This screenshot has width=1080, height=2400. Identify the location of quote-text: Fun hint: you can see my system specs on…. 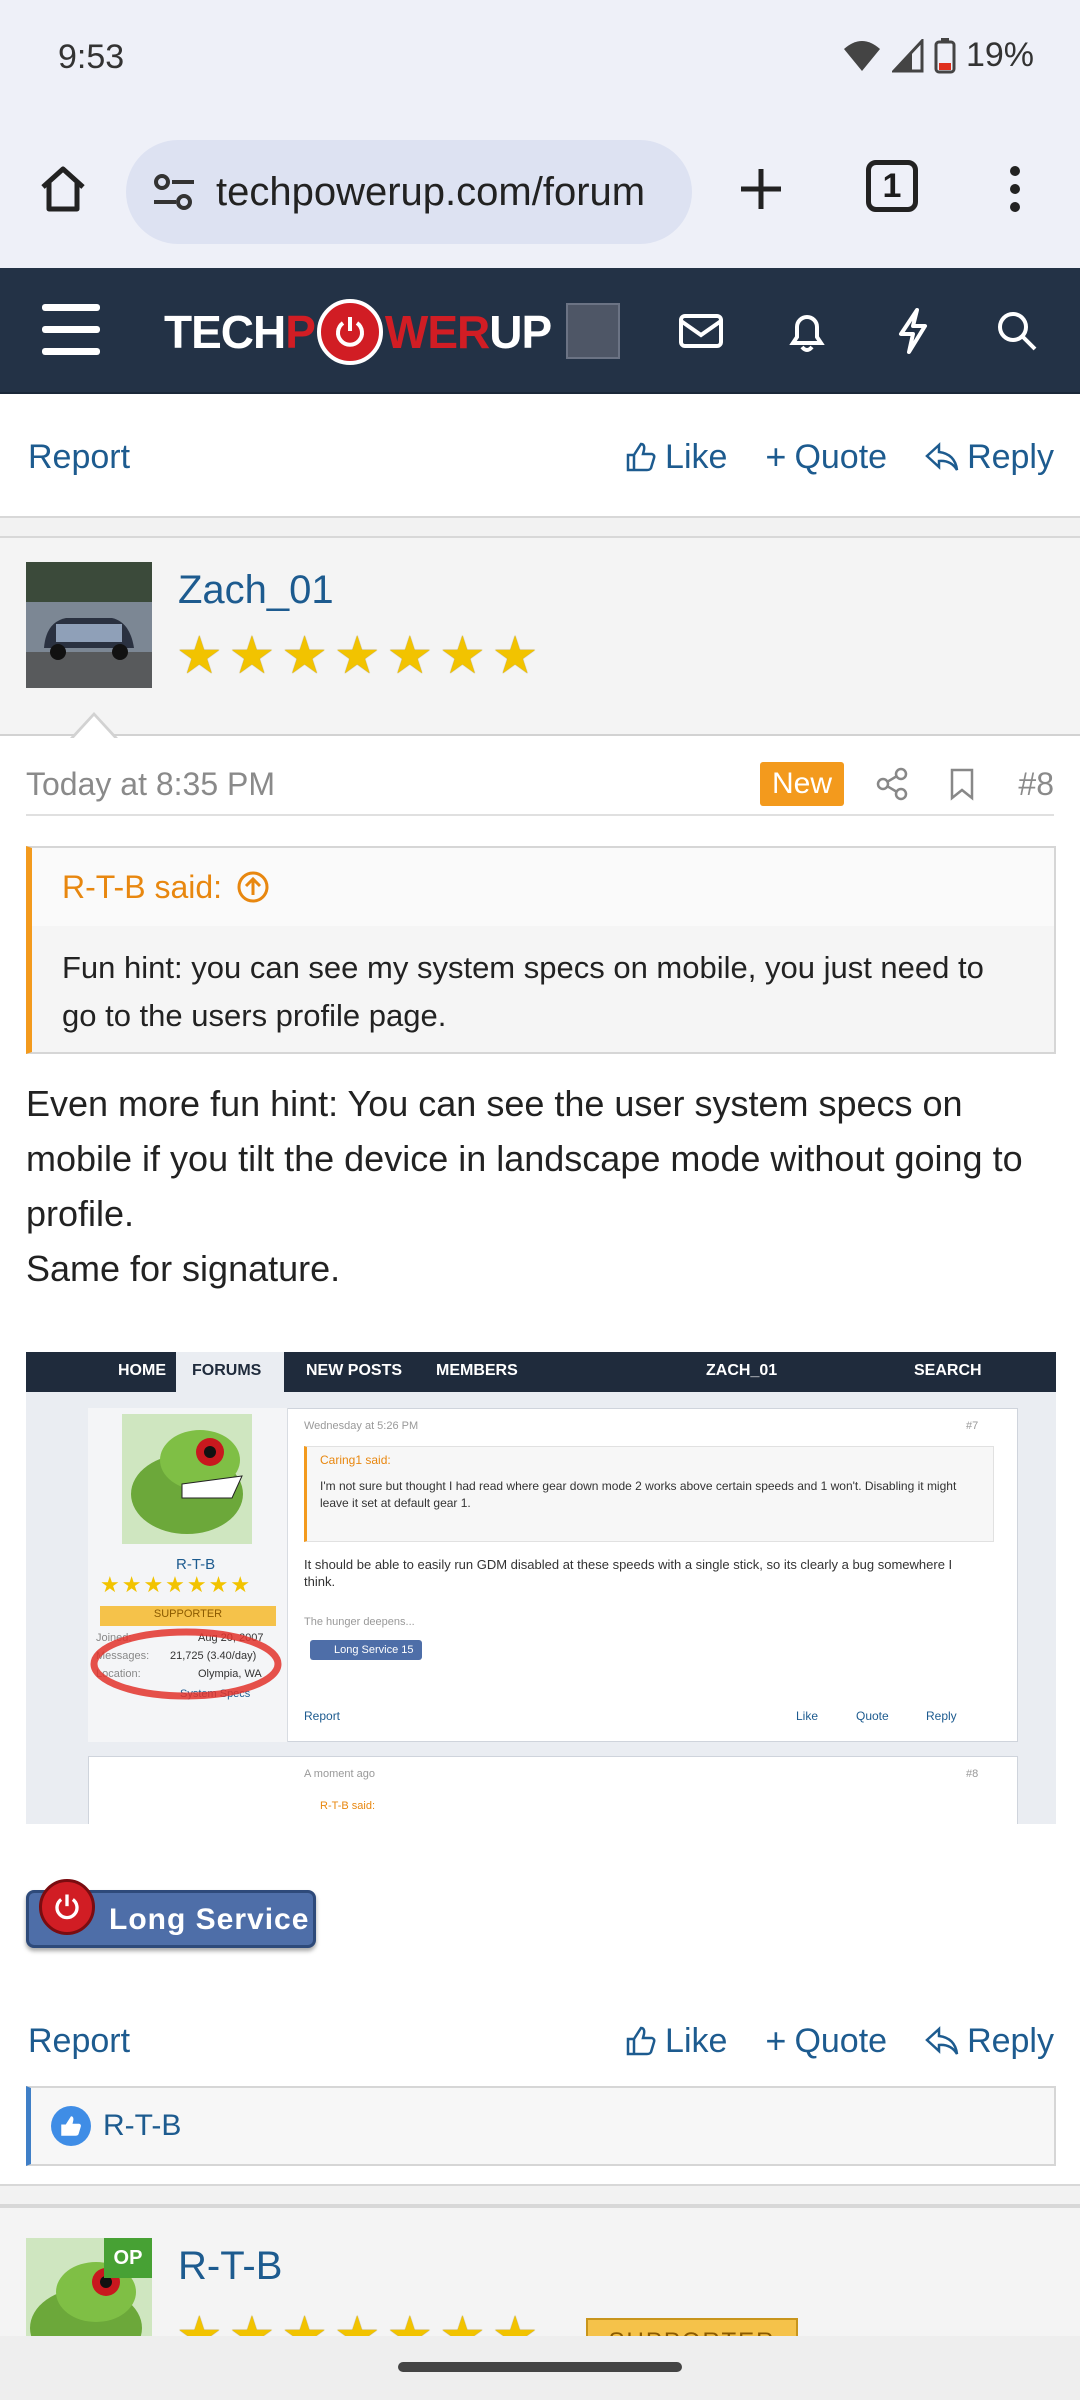
(523, 991).